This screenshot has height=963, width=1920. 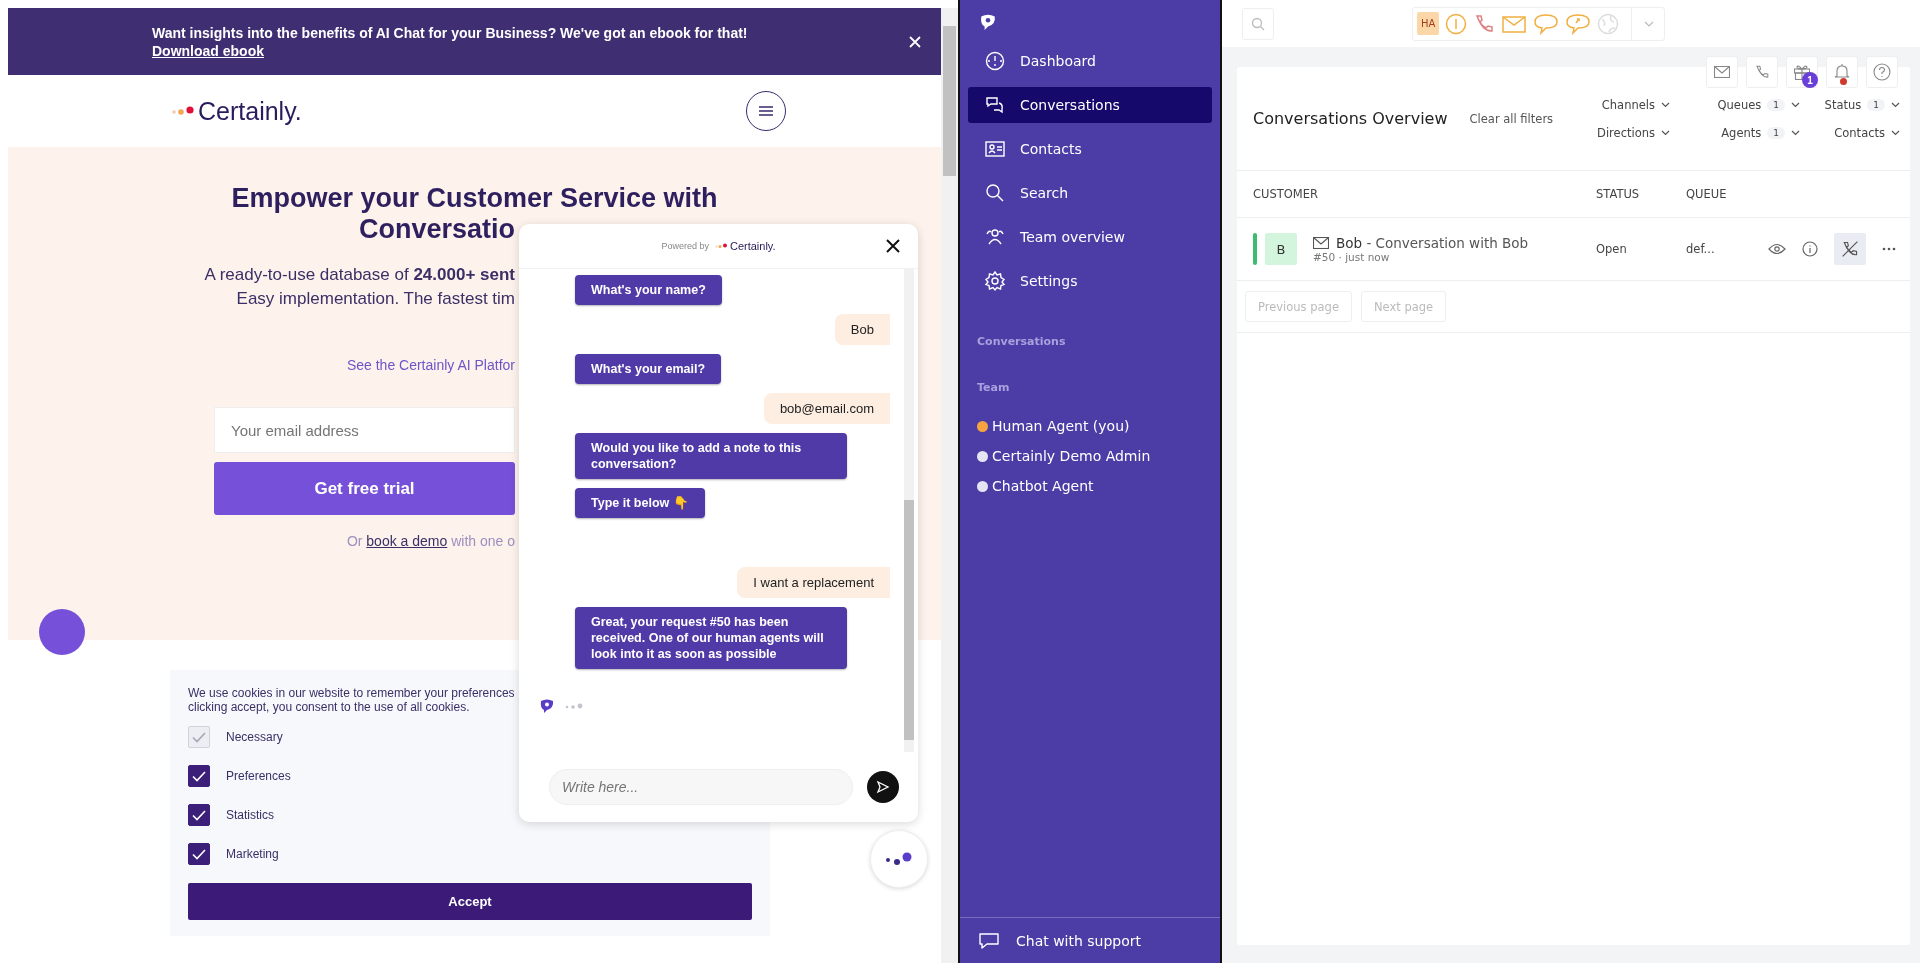 I want to click on demo-link: book a demo, so click(x=407, y=541).